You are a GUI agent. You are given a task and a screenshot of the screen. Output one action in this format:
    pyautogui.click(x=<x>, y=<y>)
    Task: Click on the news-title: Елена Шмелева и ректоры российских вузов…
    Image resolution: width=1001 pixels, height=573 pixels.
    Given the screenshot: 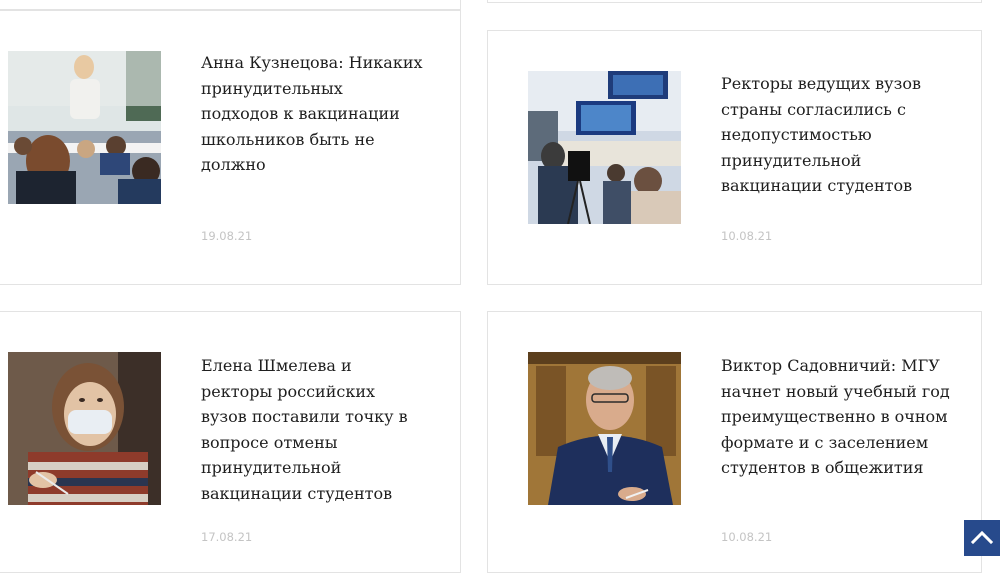 What is the action you would take?
    pyautogui.click(x=312, y=429)
    